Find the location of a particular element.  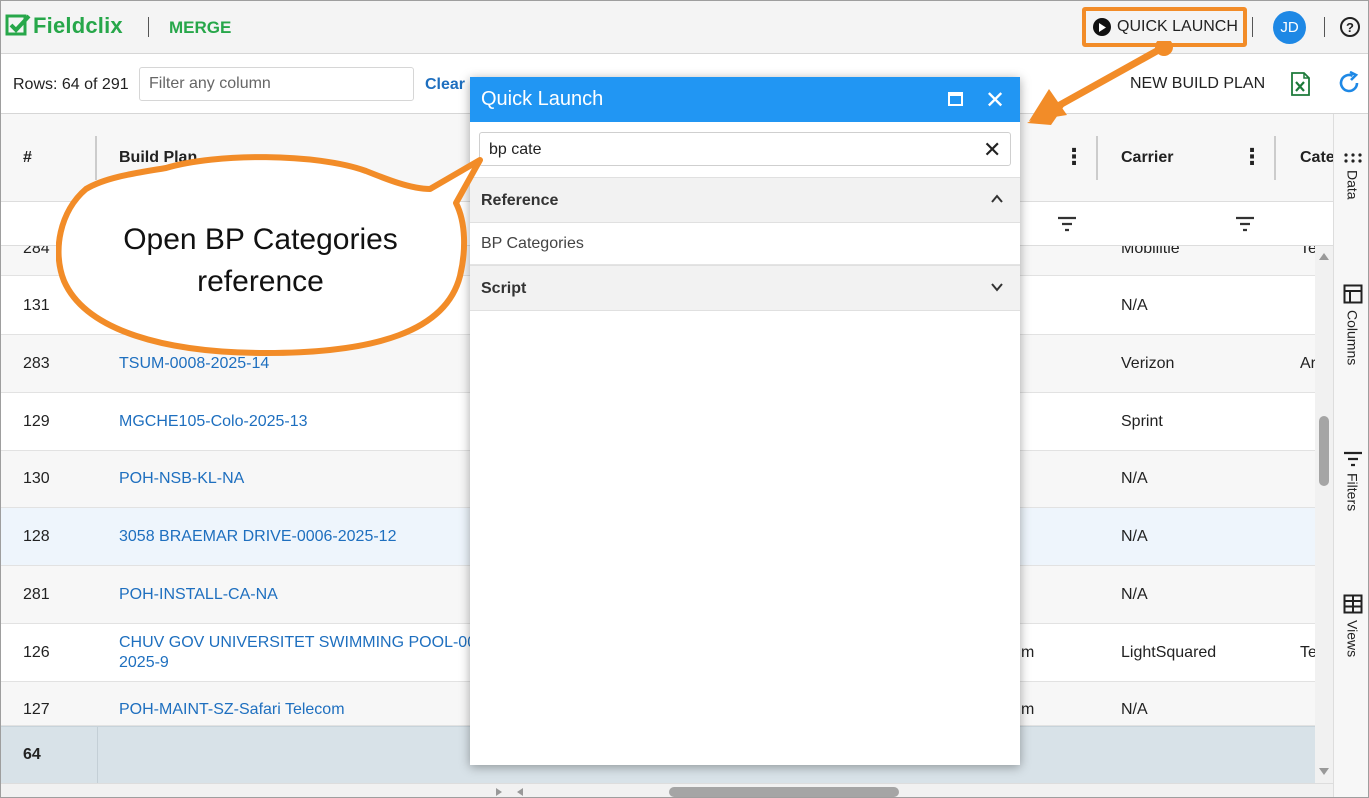

side-tab-data: Data is located at coordinates (1351, 176).